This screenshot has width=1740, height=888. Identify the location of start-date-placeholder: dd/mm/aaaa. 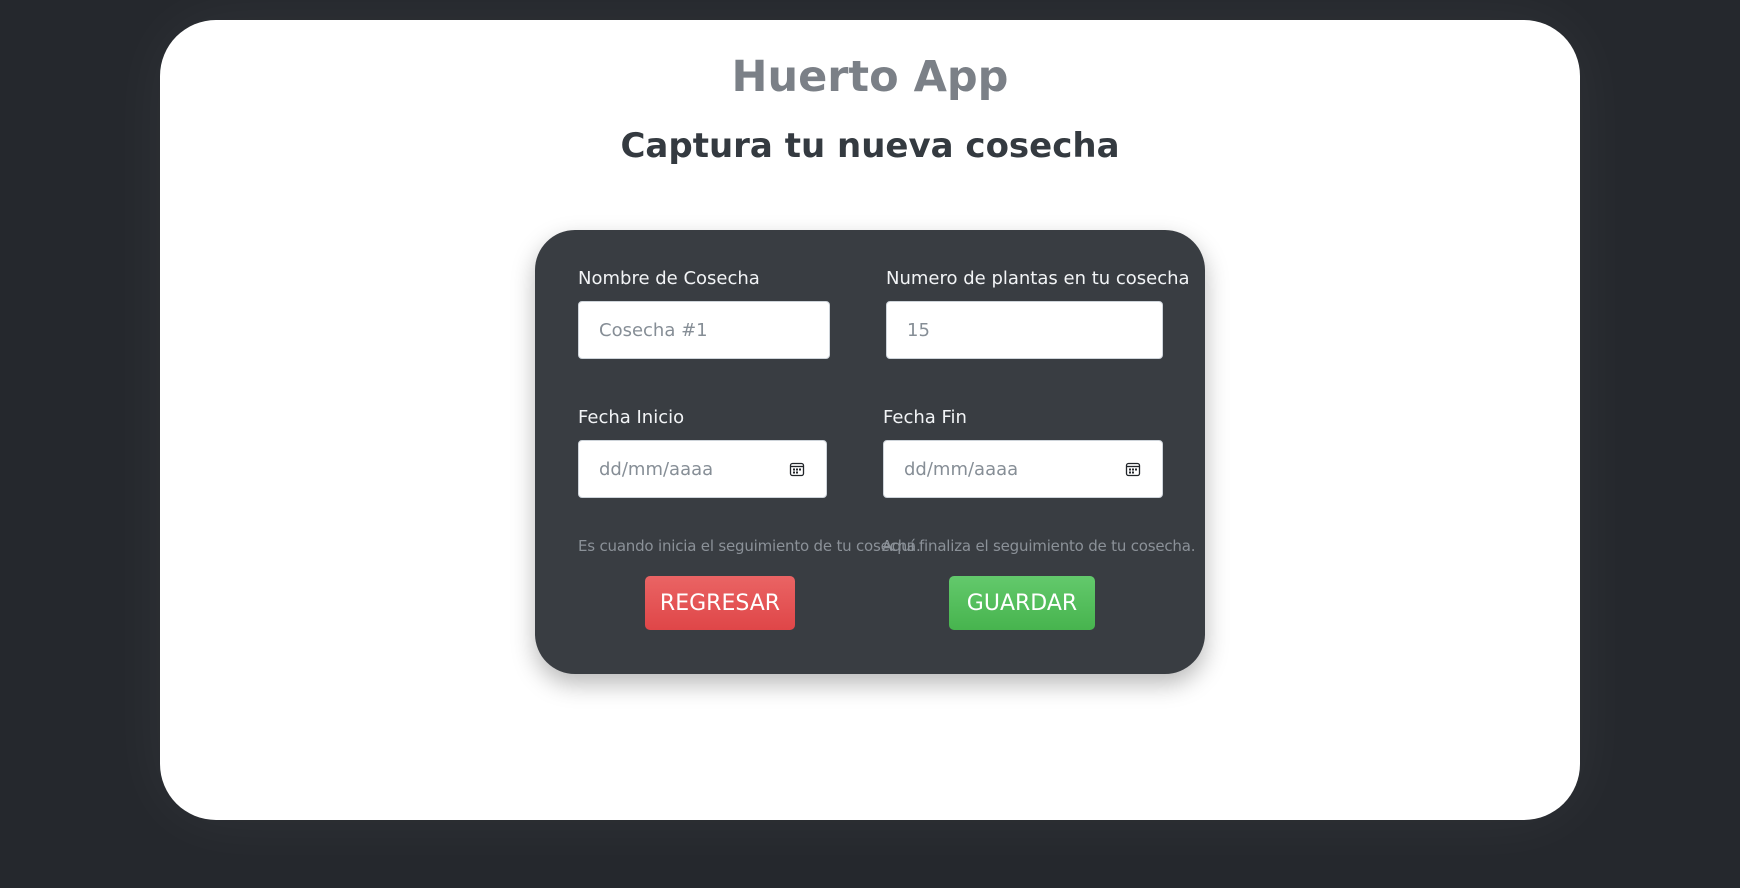
(656, 469).